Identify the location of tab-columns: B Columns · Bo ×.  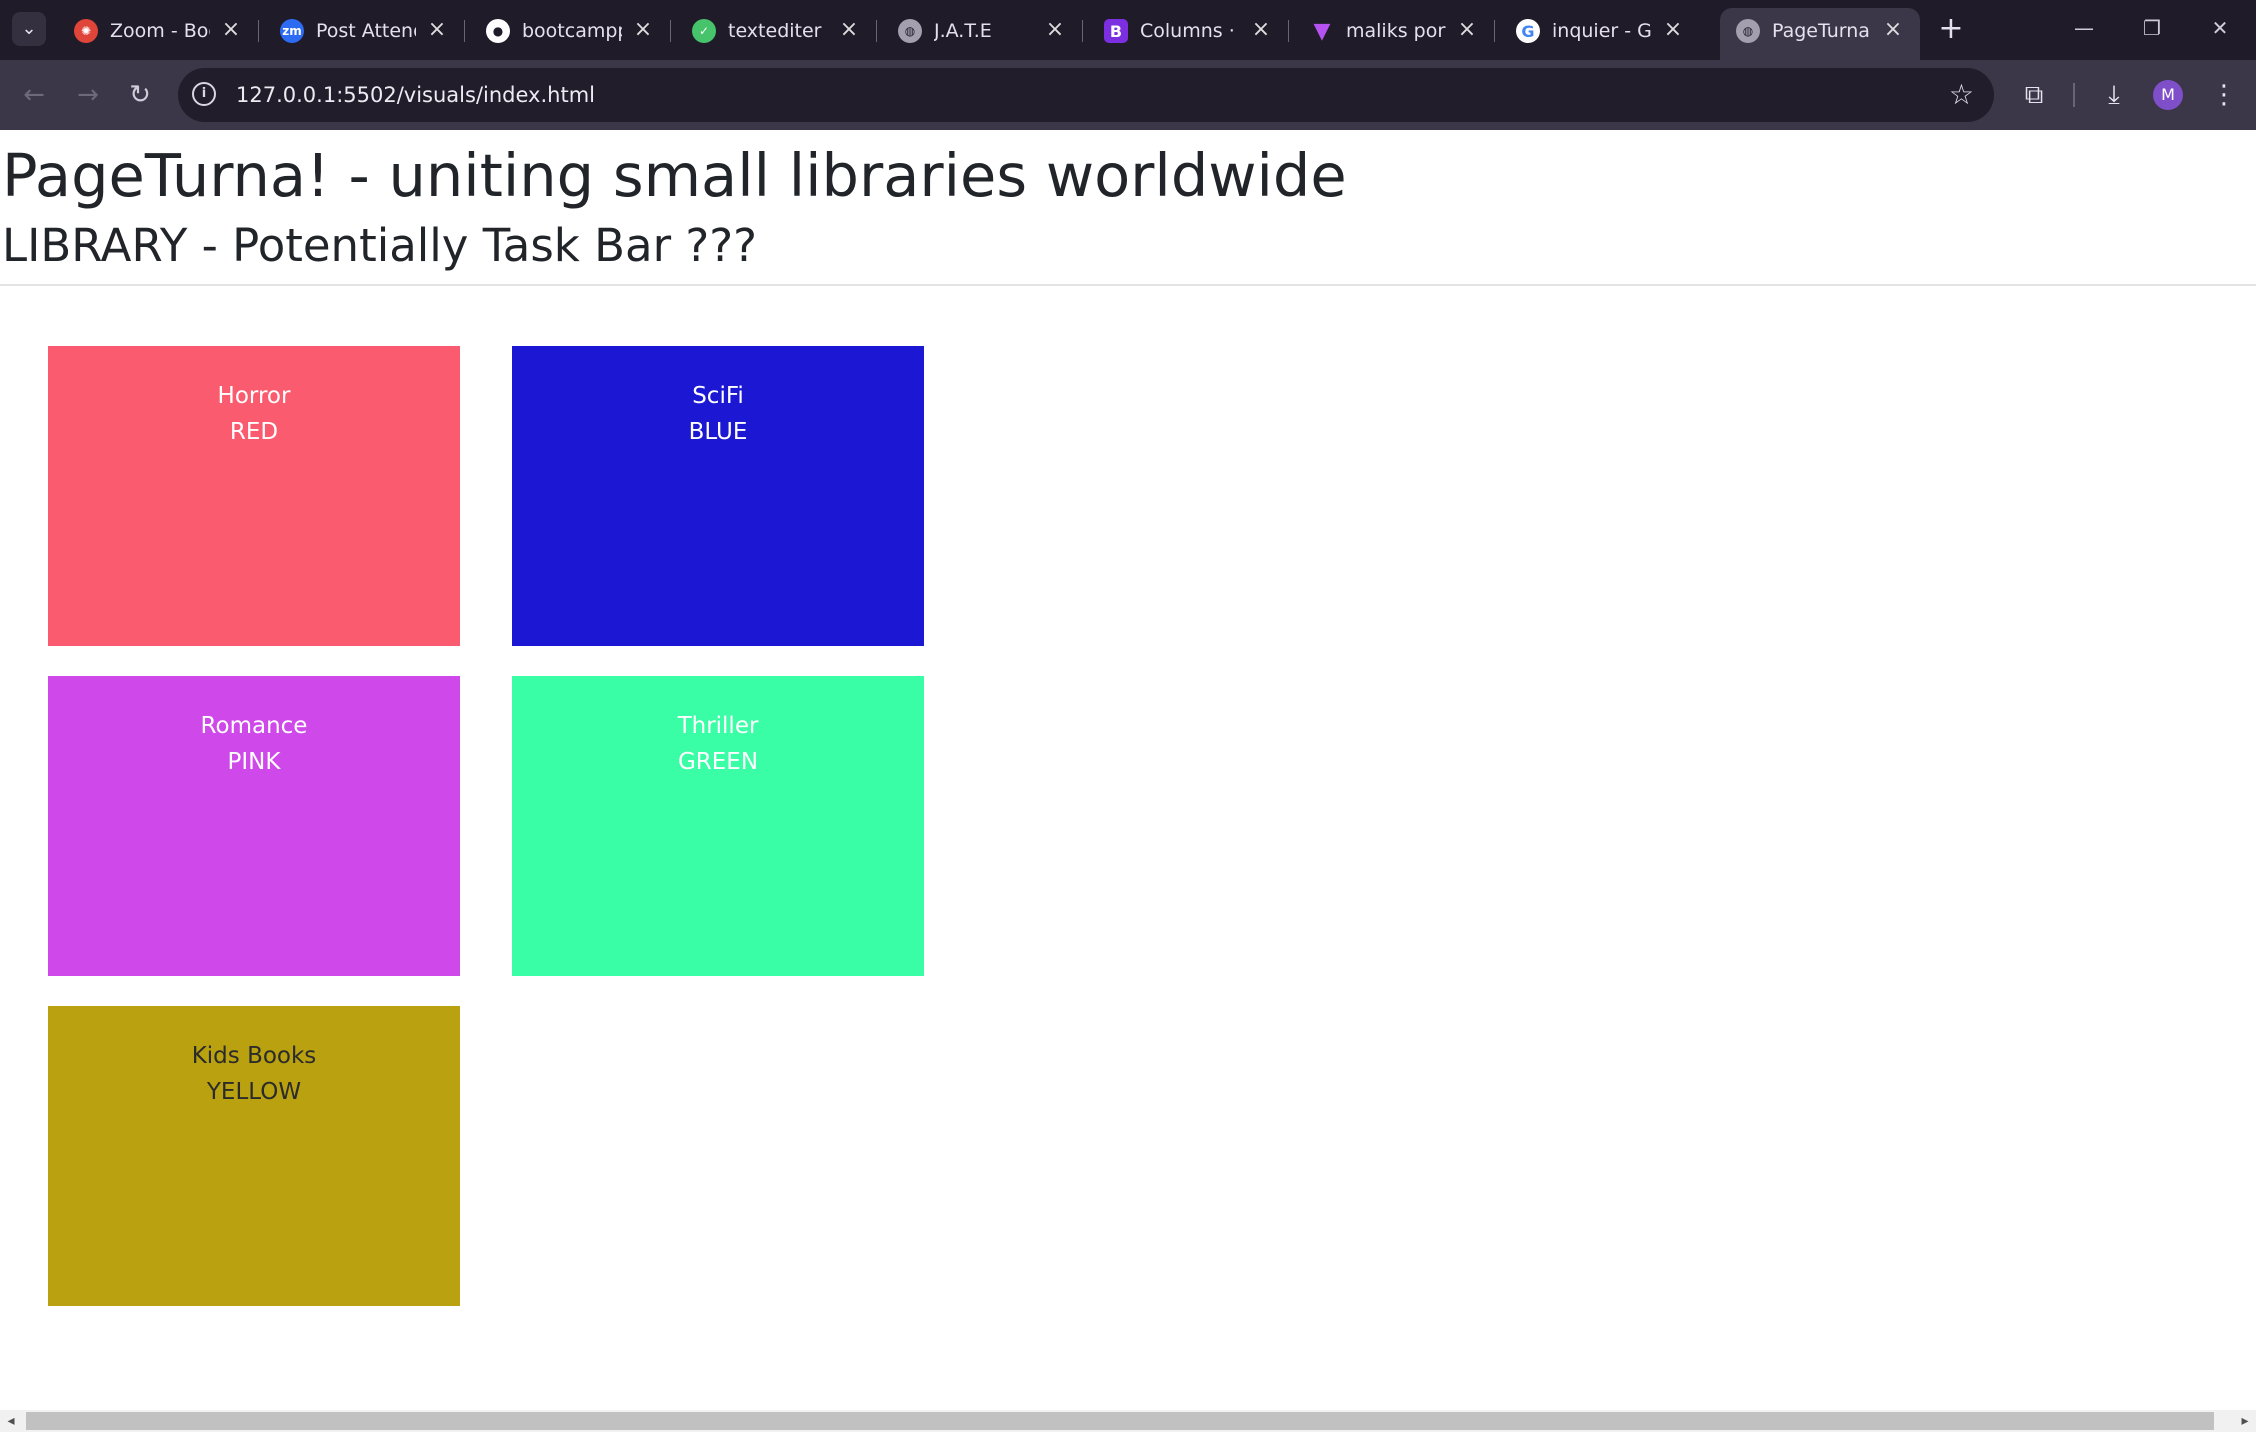
(1188, 30).